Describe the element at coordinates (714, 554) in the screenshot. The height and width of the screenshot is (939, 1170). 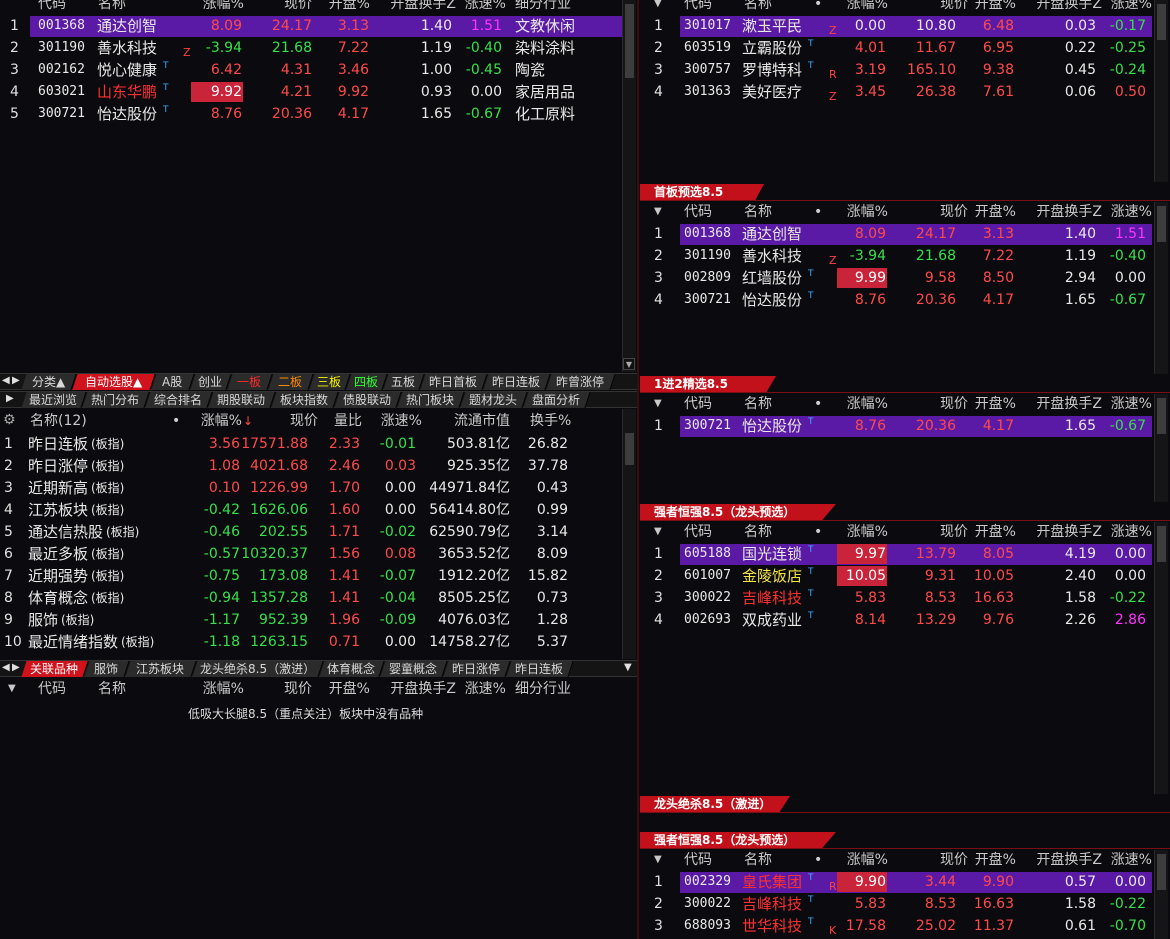
I see `stock-code: 605188` at that location.